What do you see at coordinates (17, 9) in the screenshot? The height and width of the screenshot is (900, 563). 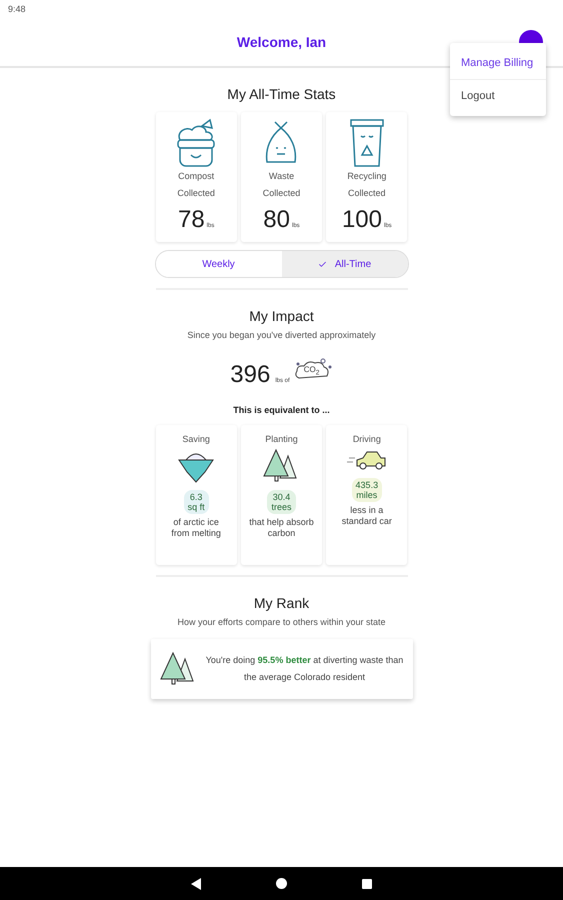 I see `status-time: 9:48` at bounding box center [17, 9].